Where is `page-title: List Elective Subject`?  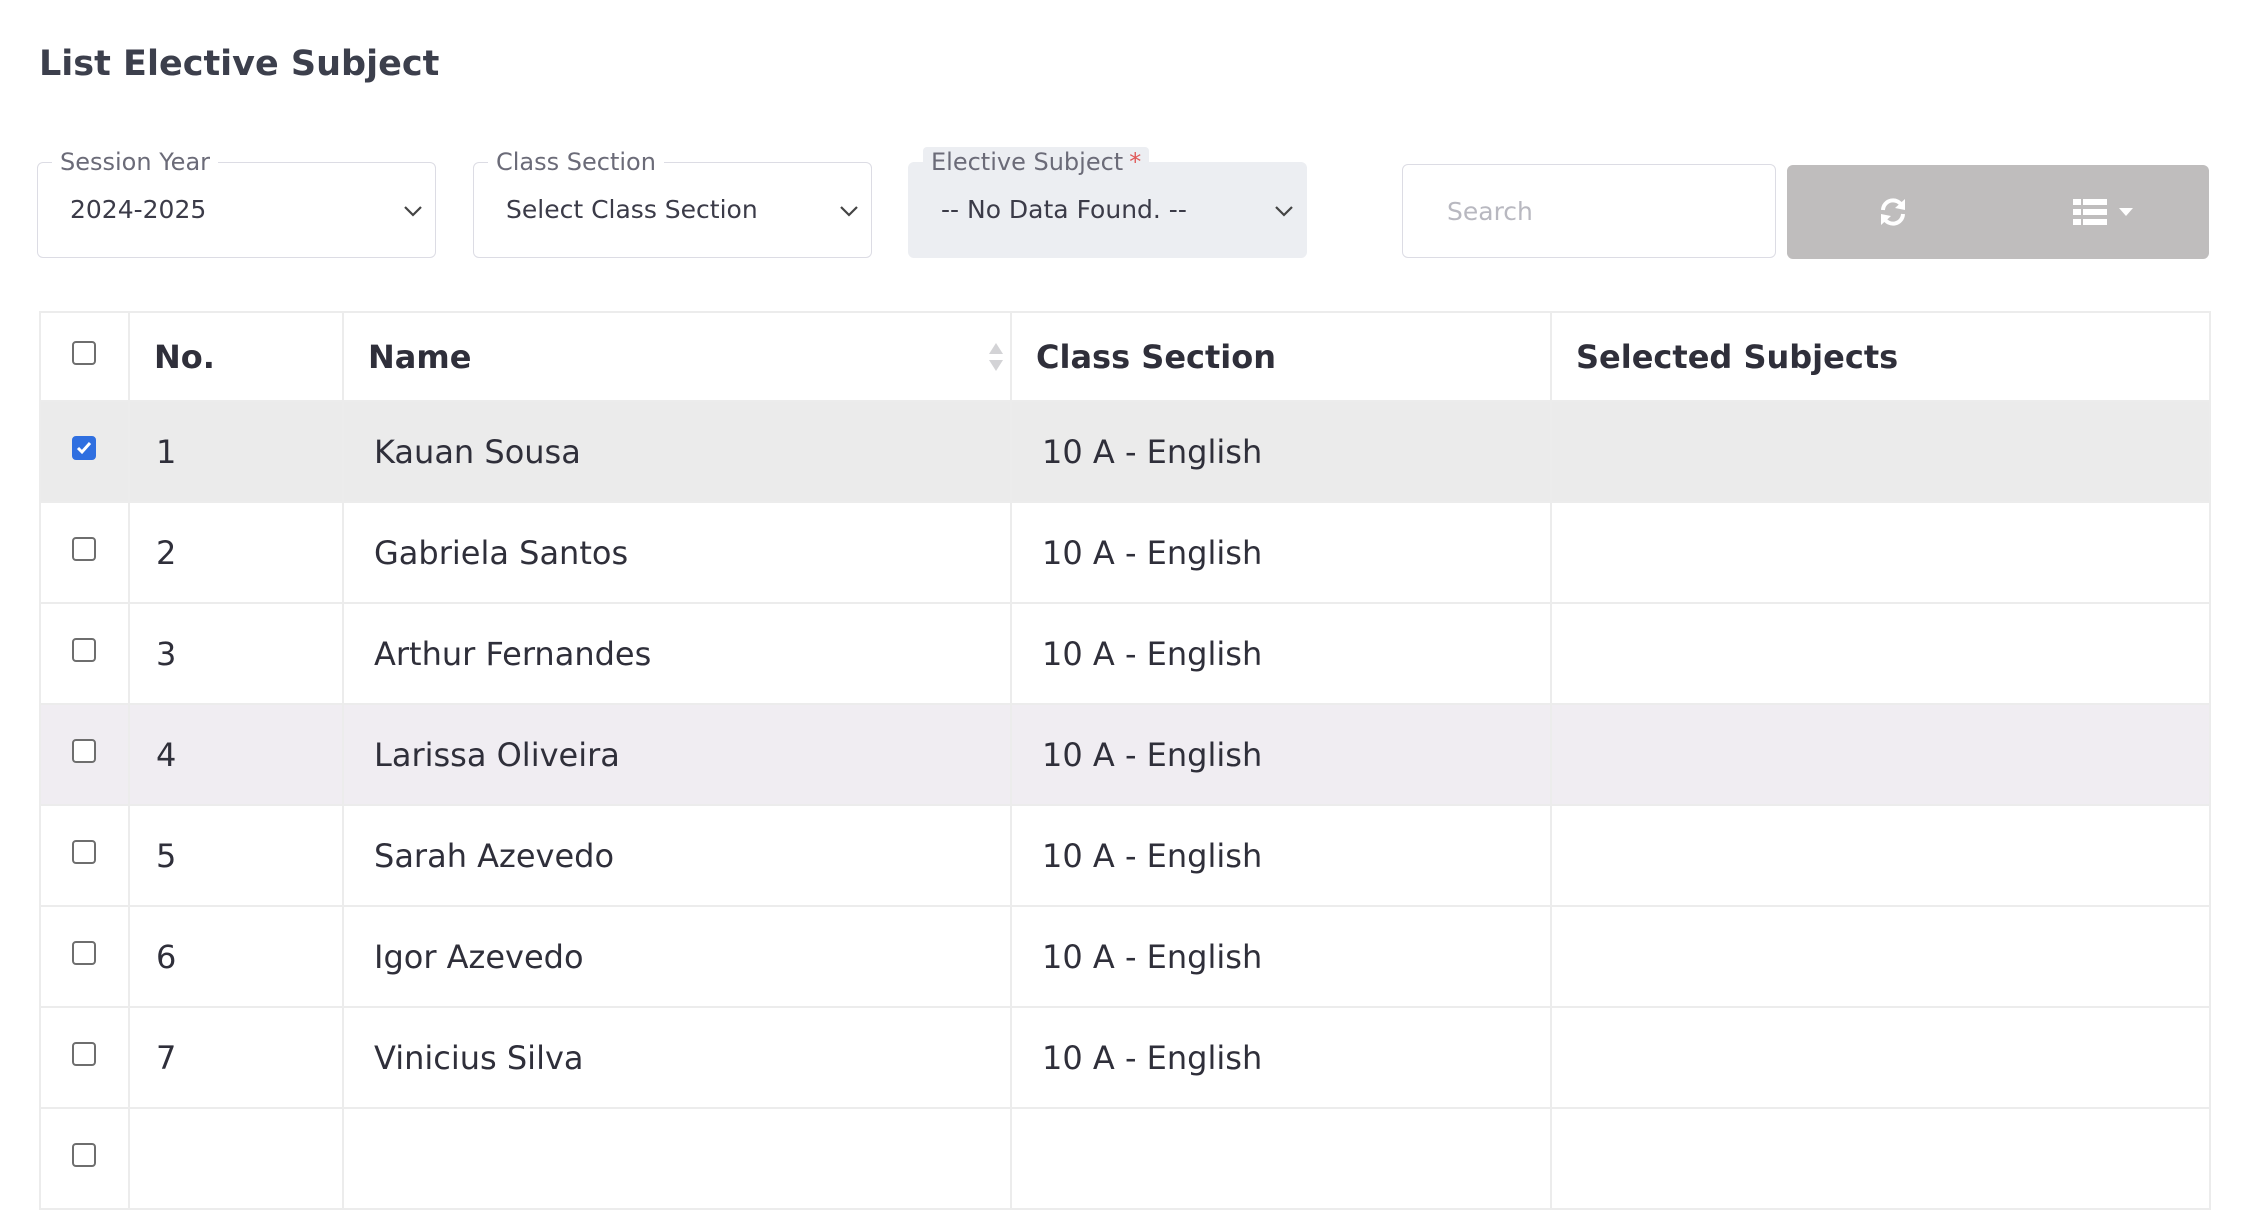
page-title: List Elective Subject is located at coordinates (239, 64).